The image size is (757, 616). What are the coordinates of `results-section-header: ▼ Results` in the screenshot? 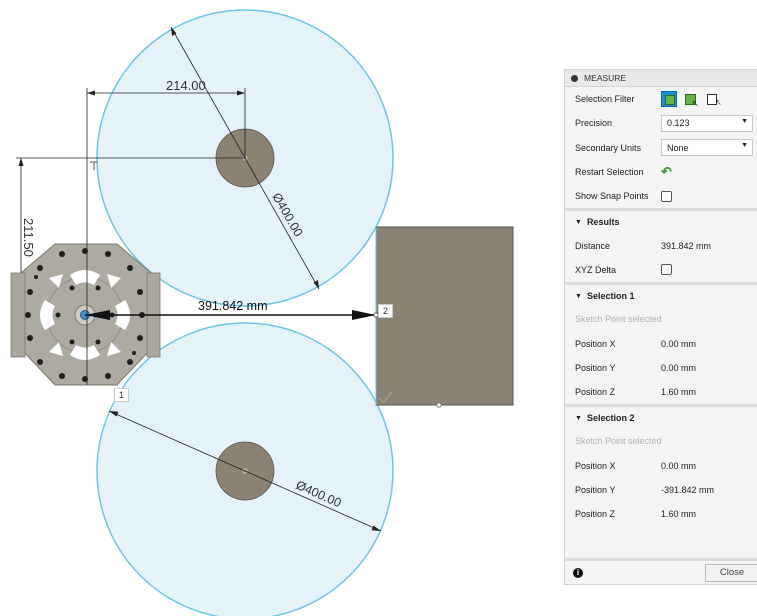 It's located at (661, 220).